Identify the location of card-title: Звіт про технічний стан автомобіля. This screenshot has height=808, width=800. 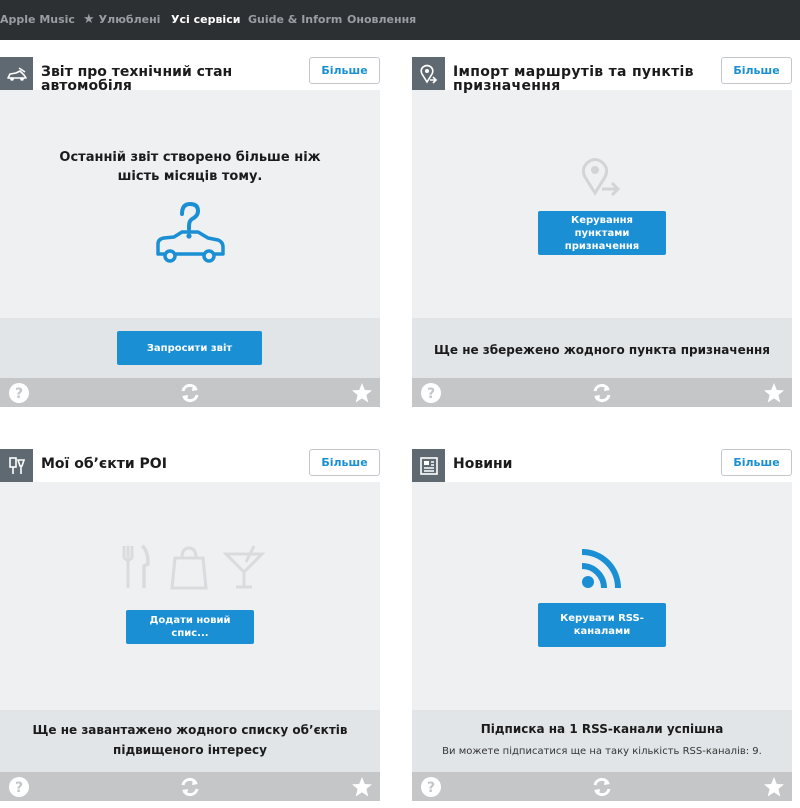
(137, 79).